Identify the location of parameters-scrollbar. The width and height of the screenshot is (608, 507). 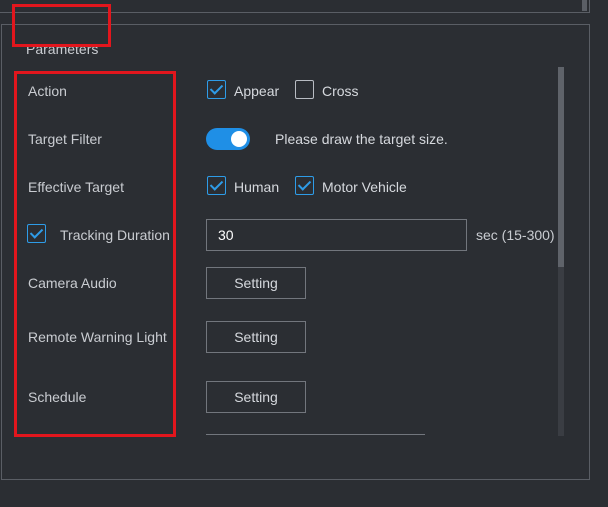
(561, 251).